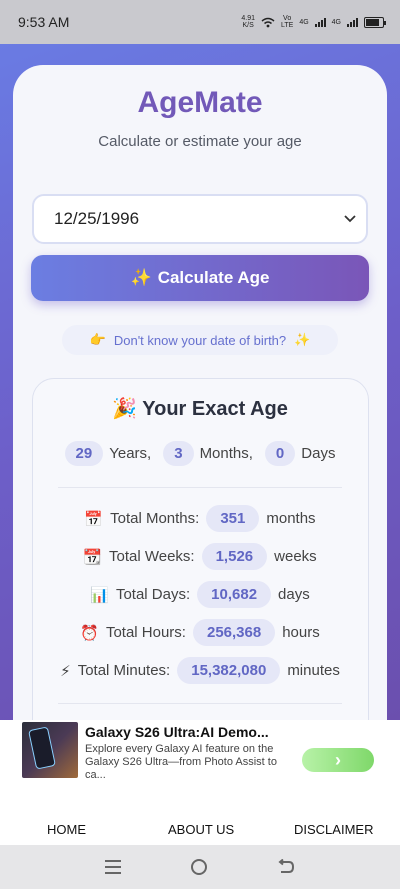 The width and height of the screenshot is (400, 889). I want to click on days-value: 0, so click(280, 453).